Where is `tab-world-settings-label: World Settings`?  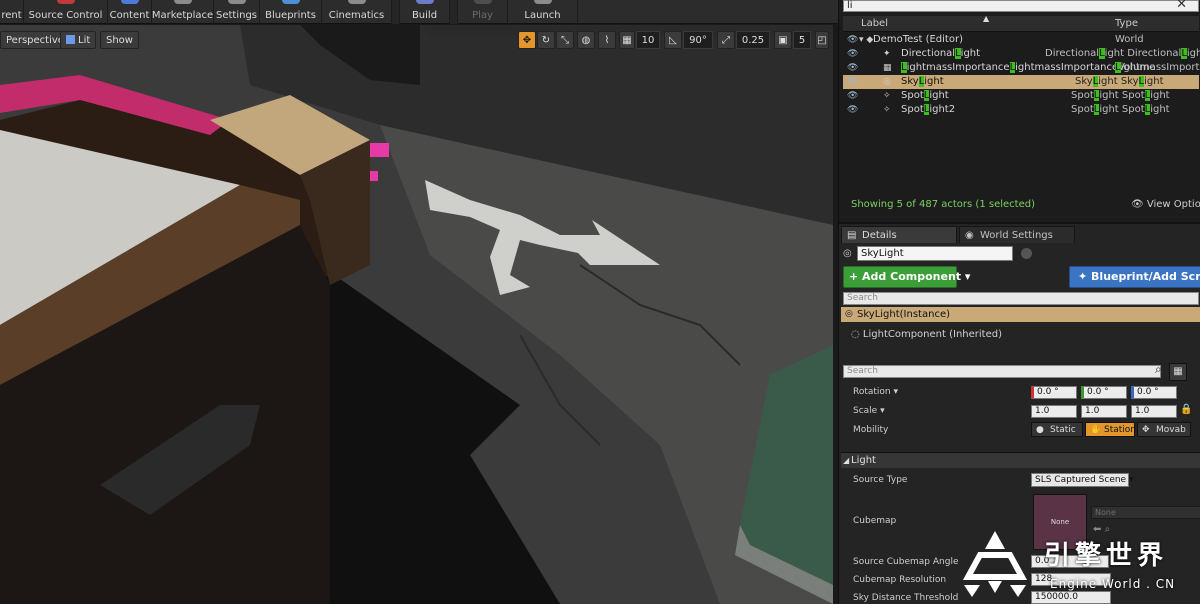
tab-world-settings-label: World Settings is located at coordinates (1016, 235).